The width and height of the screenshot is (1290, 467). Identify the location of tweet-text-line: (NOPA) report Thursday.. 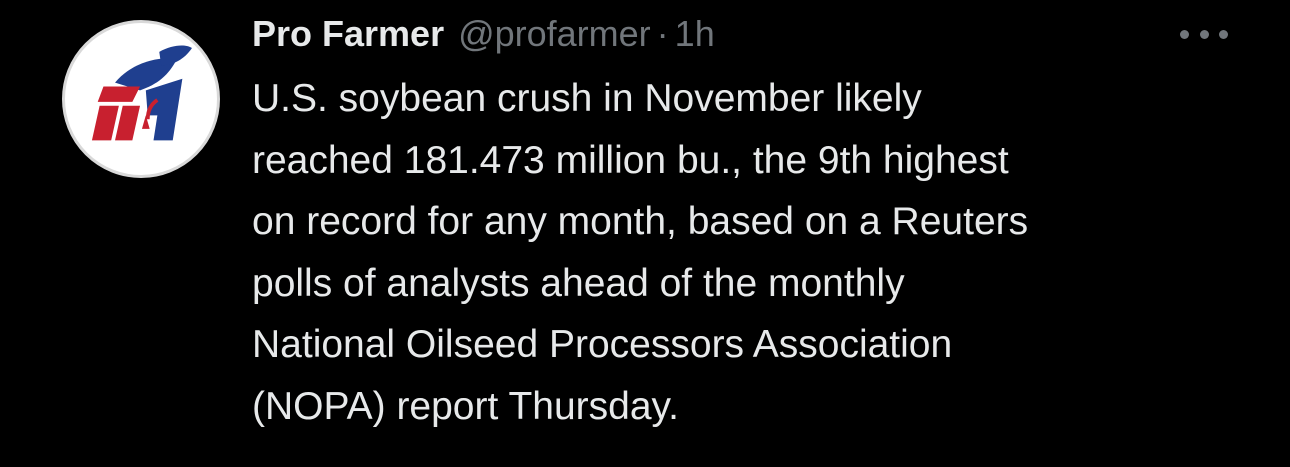
(465, 406).